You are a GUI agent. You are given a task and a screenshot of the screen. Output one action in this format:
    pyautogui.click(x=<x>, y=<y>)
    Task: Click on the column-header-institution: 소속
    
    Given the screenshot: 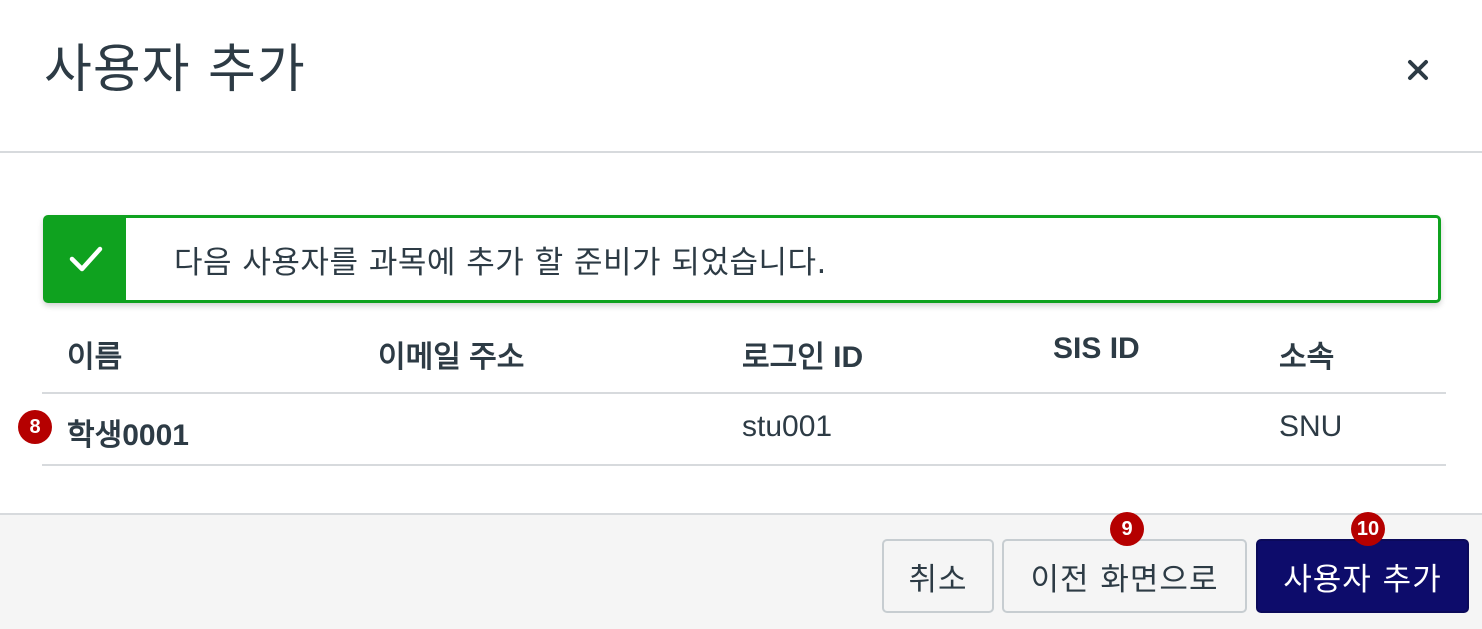 What is the action you would take?
    pyautogui.click(x=1307, y=357)
    